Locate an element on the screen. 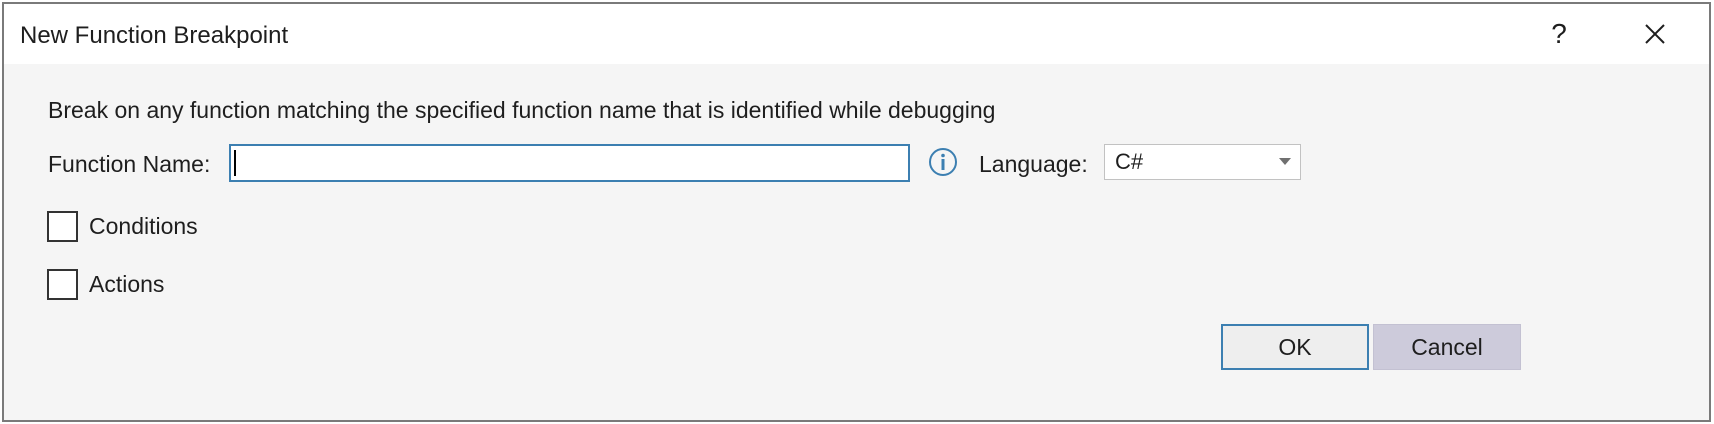 Image resolution: width=1714 pixels, height=424 pixels. language-label: Language: is located at coordinates (1033, 164).